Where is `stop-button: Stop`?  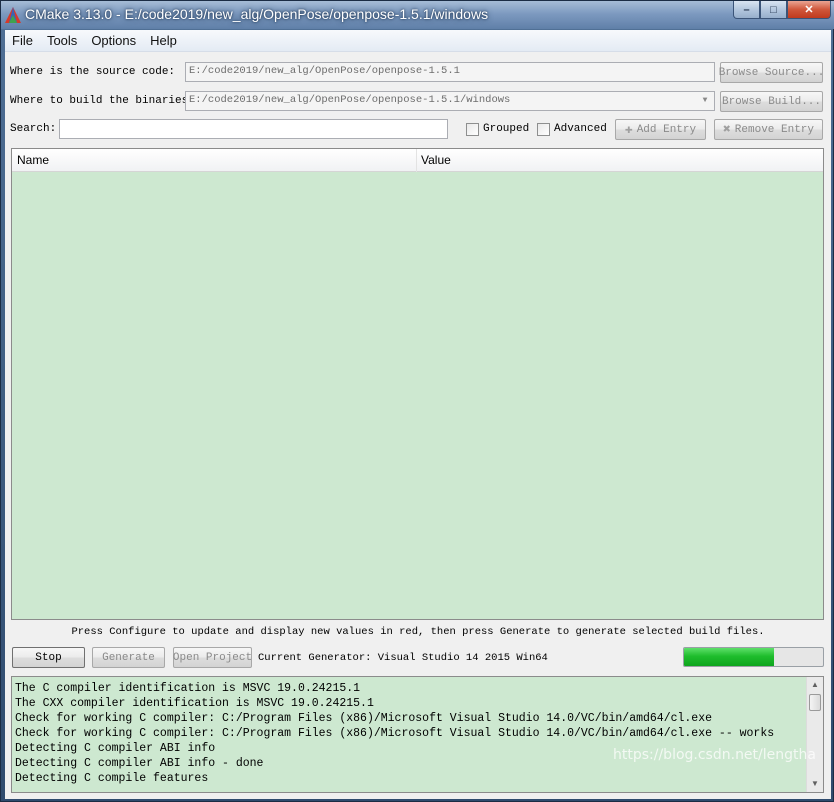
stop-button: Stop is located at coordinates (48, 657).